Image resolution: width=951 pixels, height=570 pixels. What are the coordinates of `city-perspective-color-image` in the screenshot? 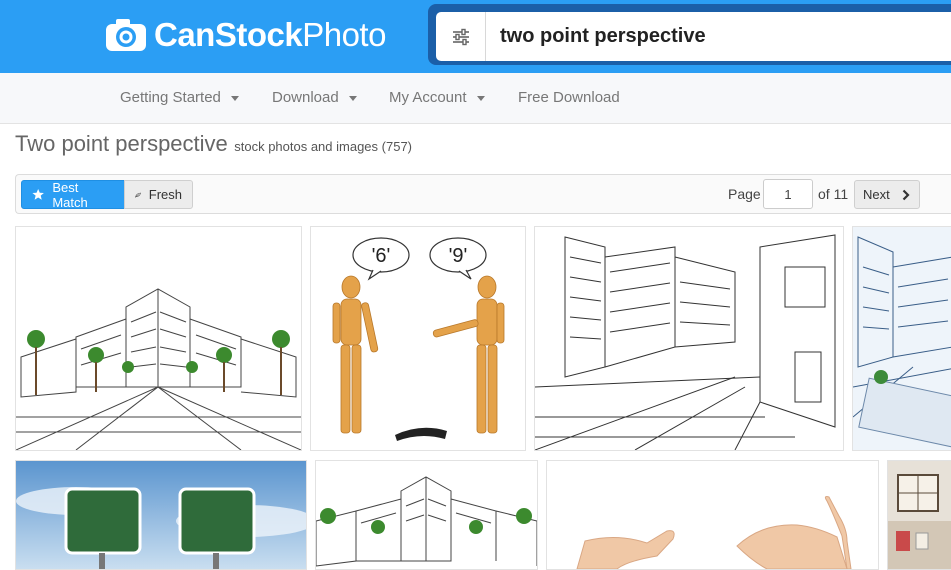 It's located at (426, 515).